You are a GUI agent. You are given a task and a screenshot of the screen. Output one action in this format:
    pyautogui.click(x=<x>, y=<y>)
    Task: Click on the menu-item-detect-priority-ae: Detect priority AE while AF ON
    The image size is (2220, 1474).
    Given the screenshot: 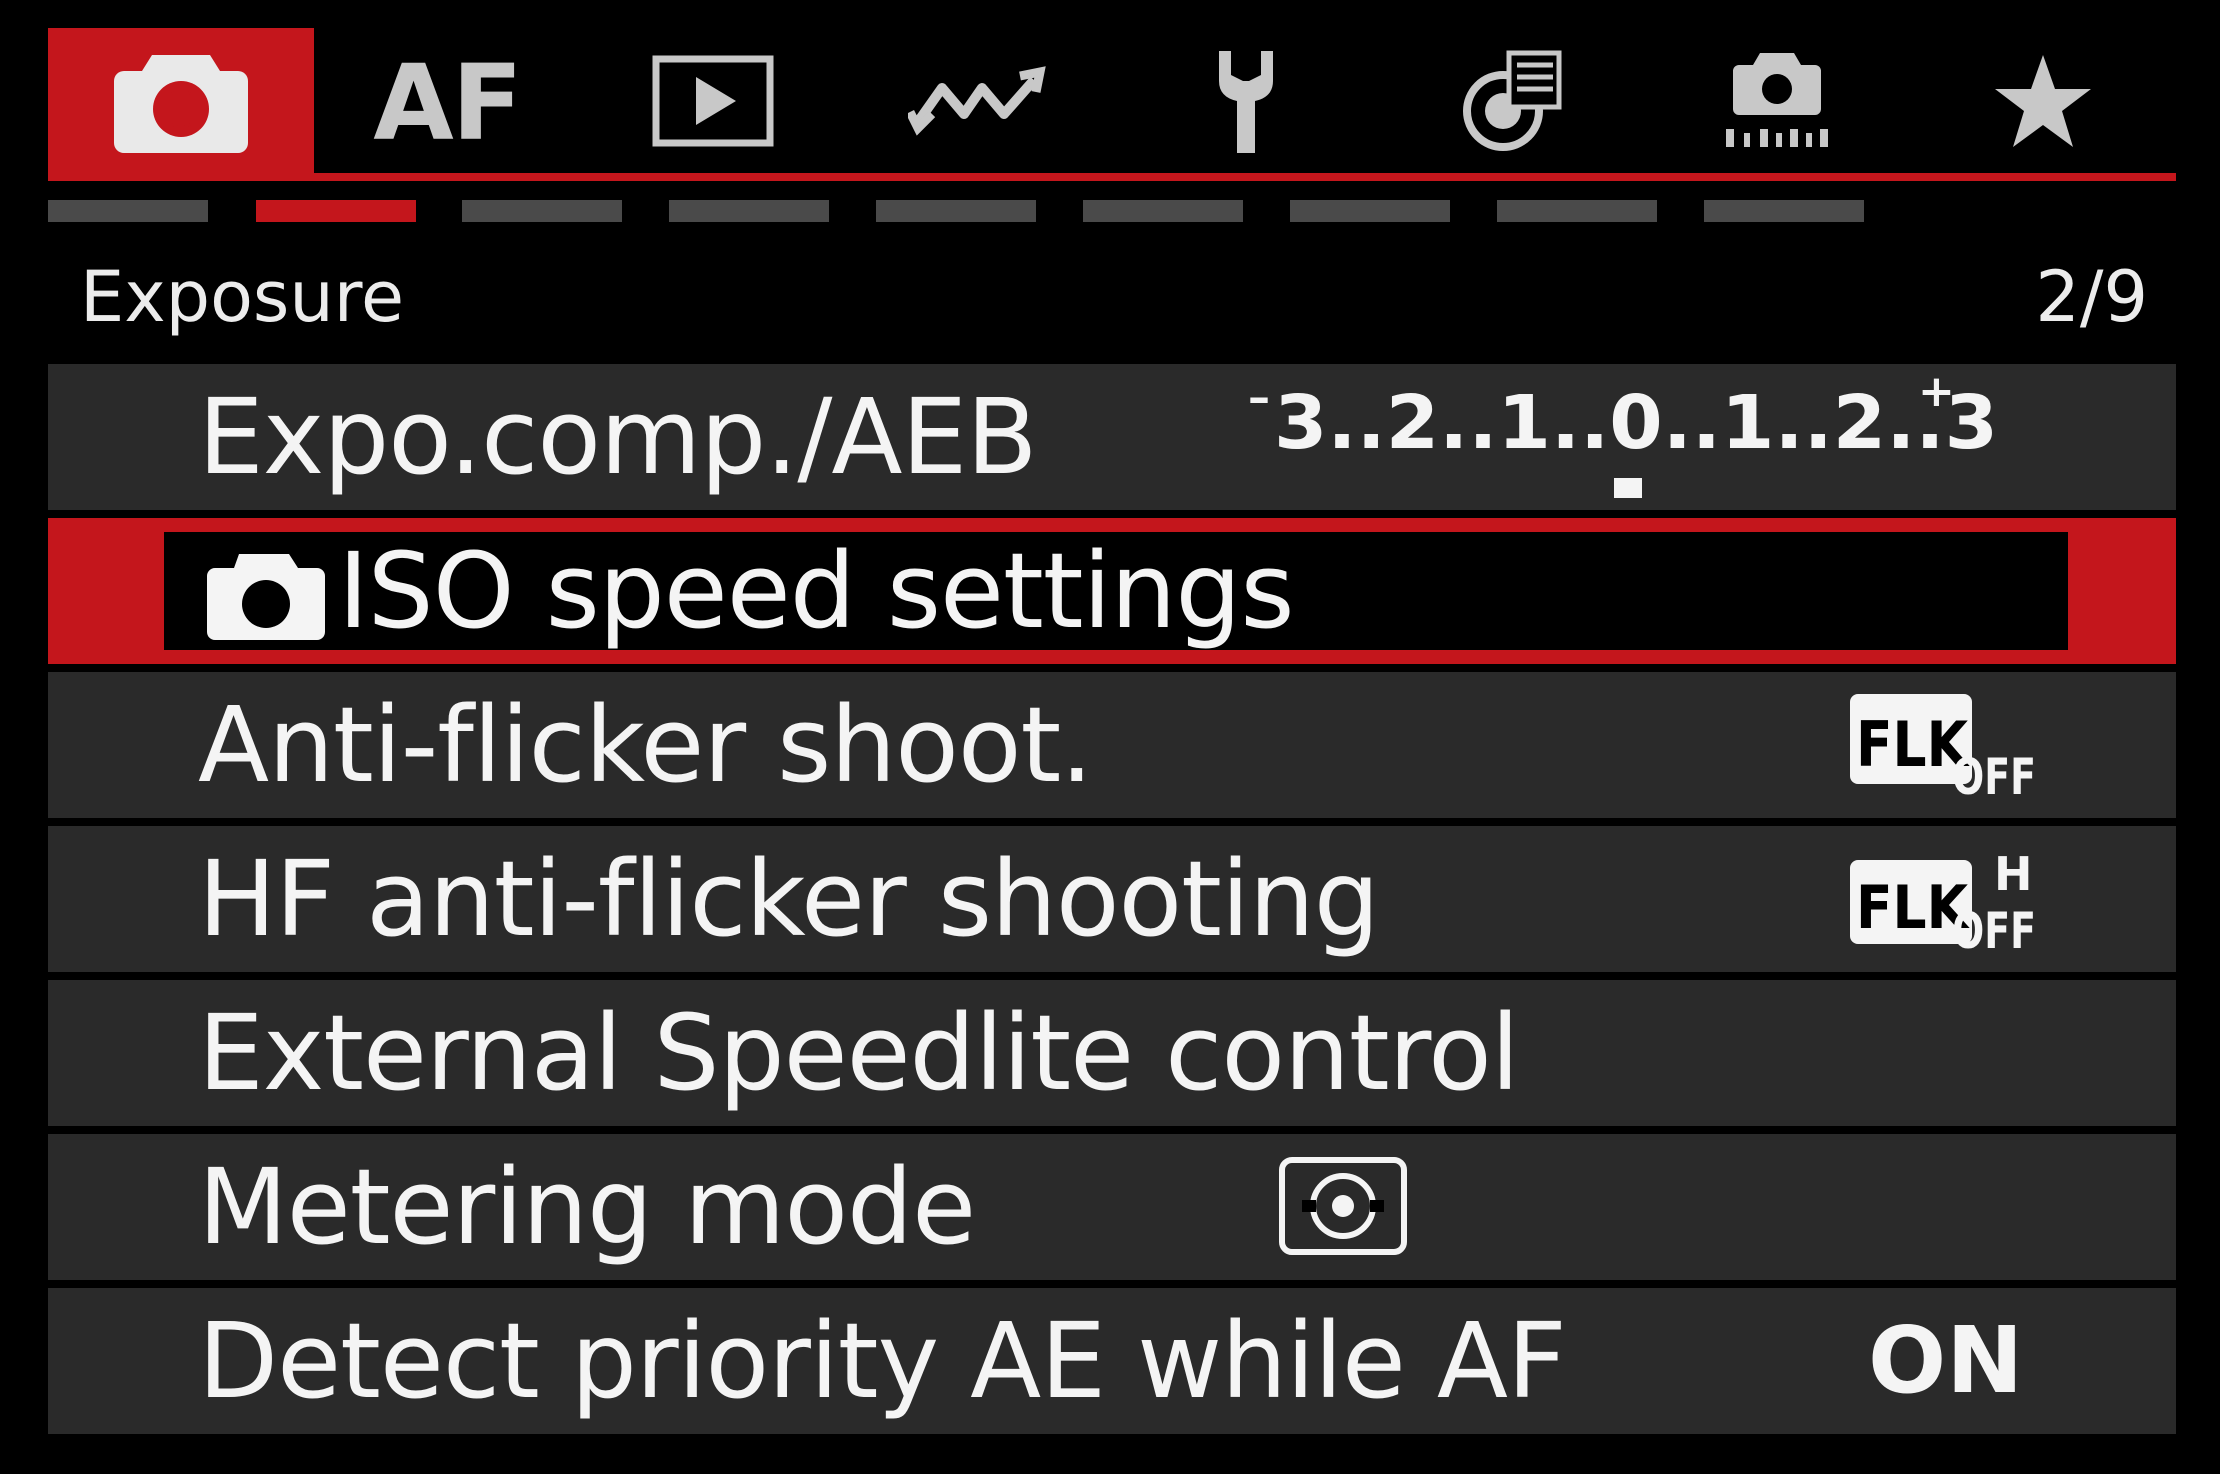 What is the action you would take?
    pyautogui.click(x=1112, y=1361)
    